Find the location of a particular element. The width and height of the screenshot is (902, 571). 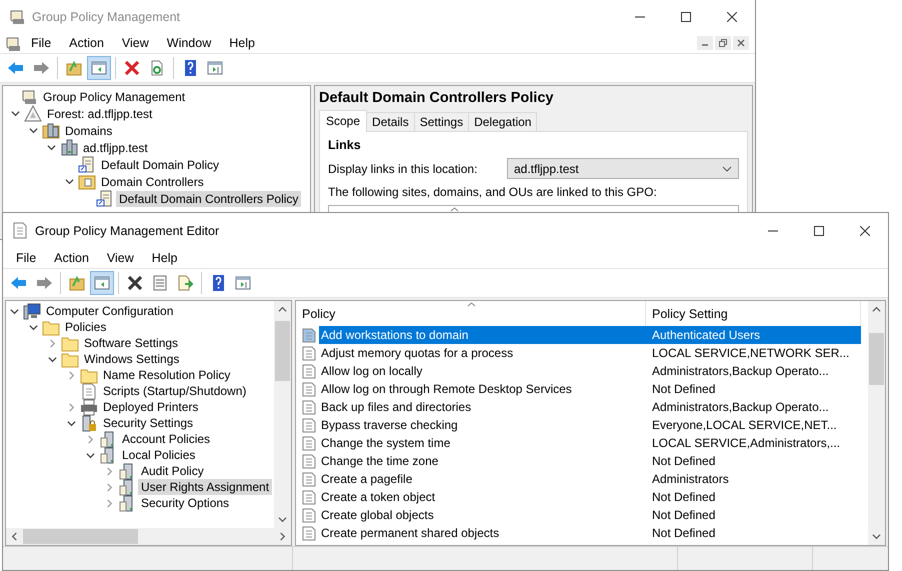

tree-item: Policies is located at coordinates (86, 327).